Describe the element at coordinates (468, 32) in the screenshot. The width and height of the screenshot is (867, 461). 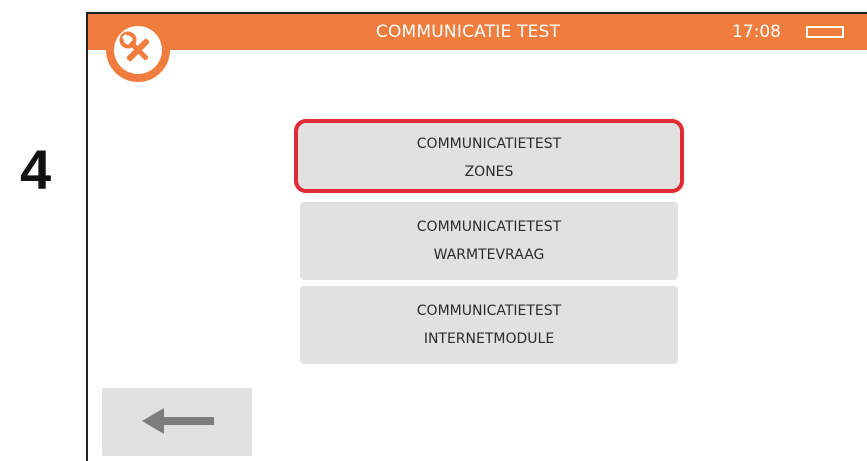
I see `screen-title: COMMUNICATIE TEST` at that location.